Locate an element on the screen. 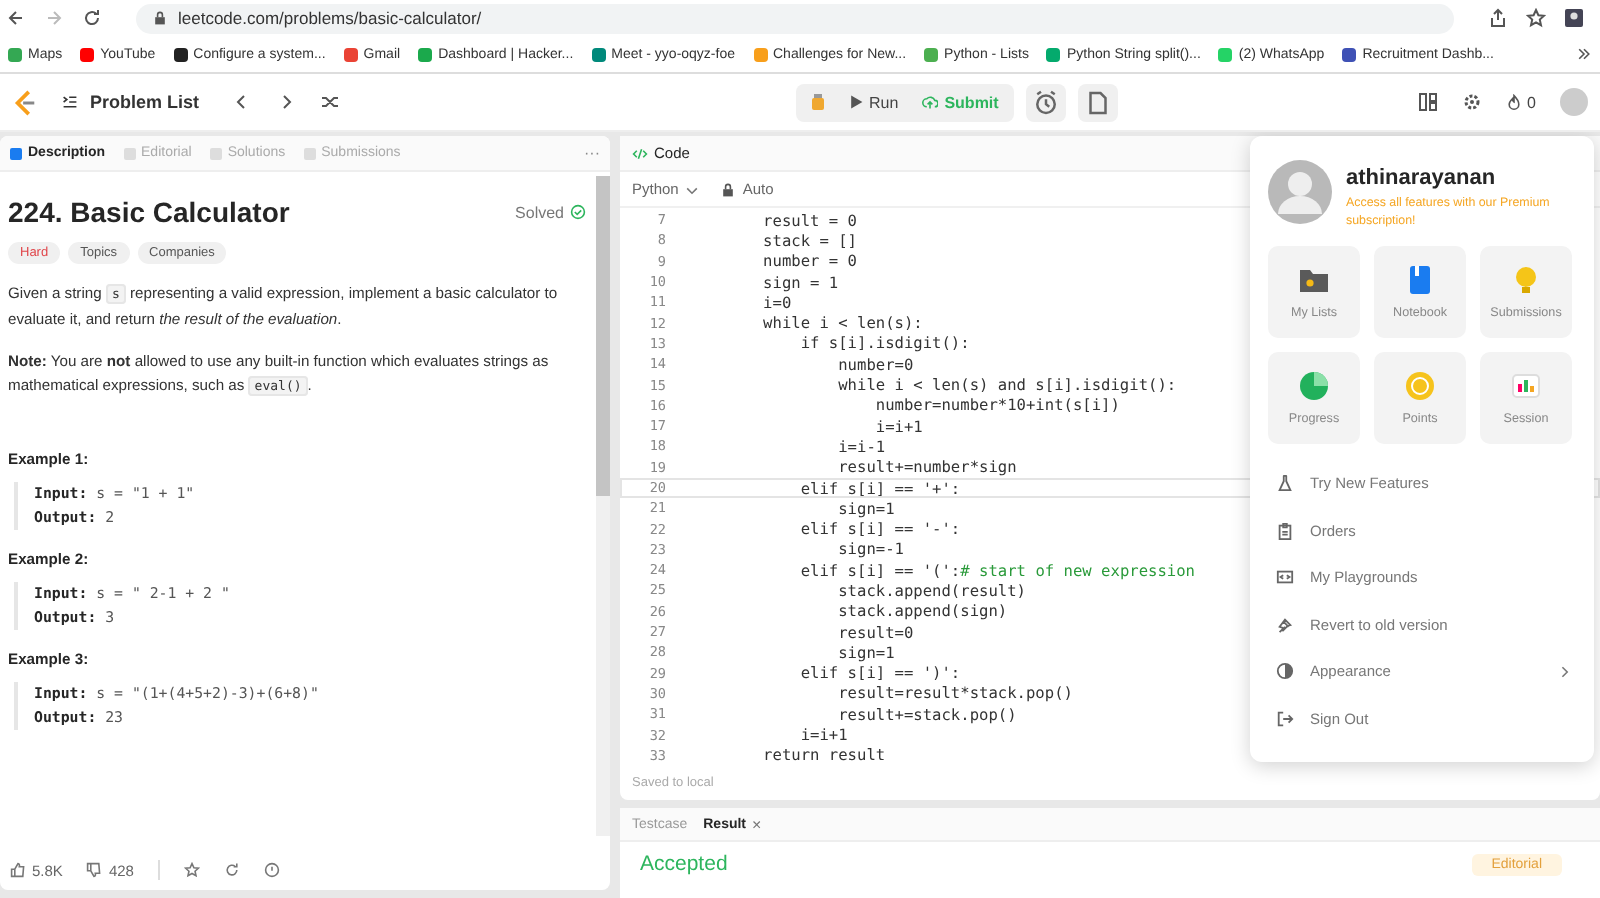  url-text: leetcode.com/problems/basic-calculator/ is located at coordinates (330, 18).